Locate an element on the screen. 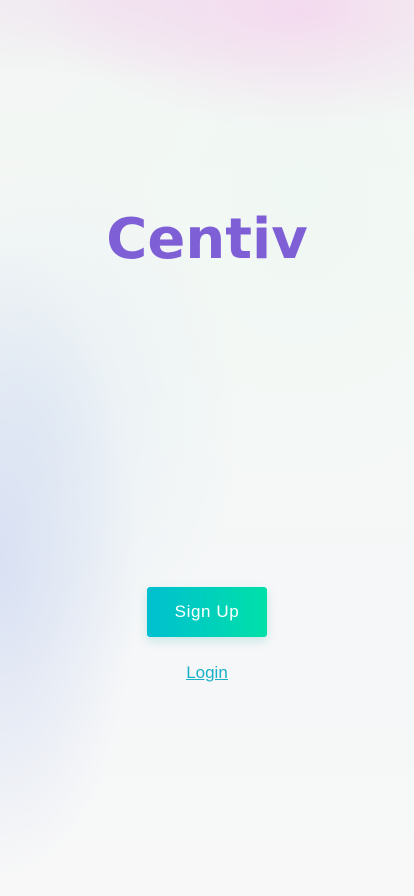  login-link-label: Login is located at coordinates (207, 672).